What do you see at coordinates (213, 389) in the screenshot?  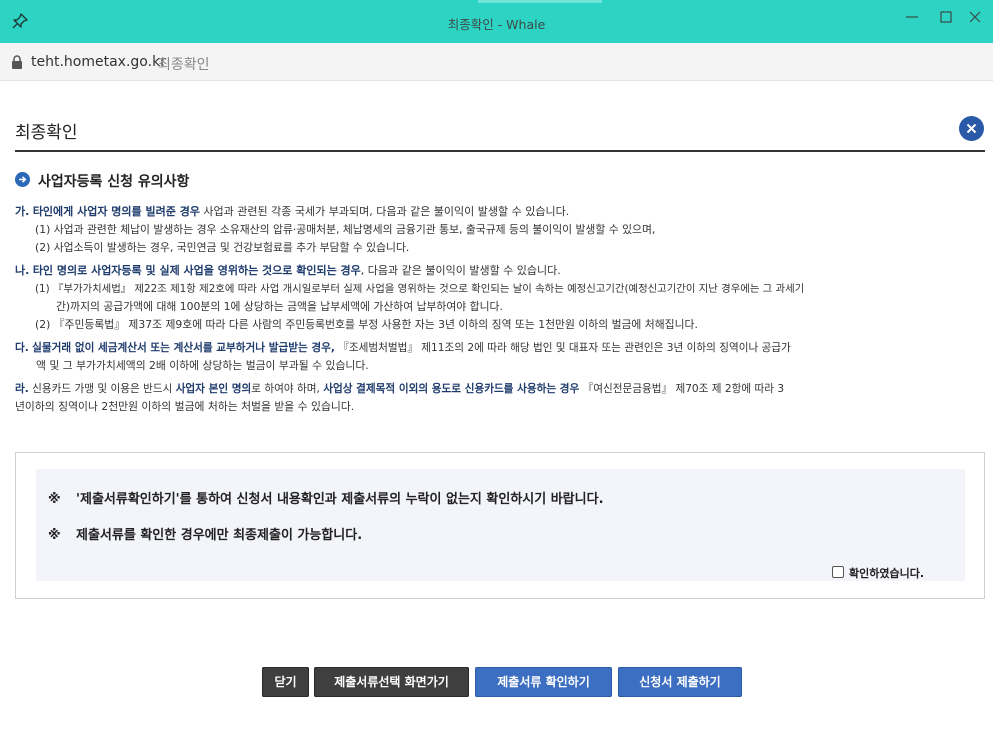 I see `notice-bold: 사업자 본인 명의` at bounding box center [213, 389].